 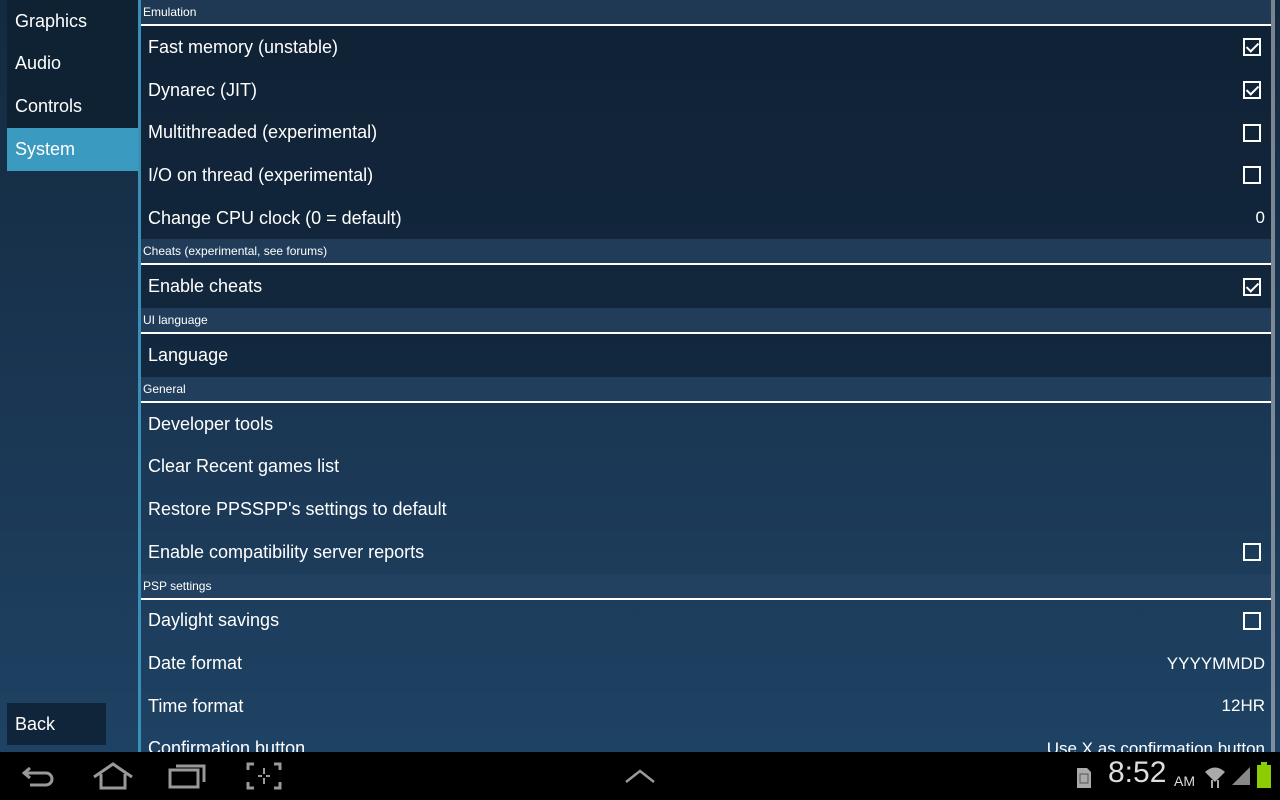 What do you see at coordinates (297, 509) in the screenshot?
I see `setting-label: Restore PPSSPP's settings to default` at bounding box center [297, 509].